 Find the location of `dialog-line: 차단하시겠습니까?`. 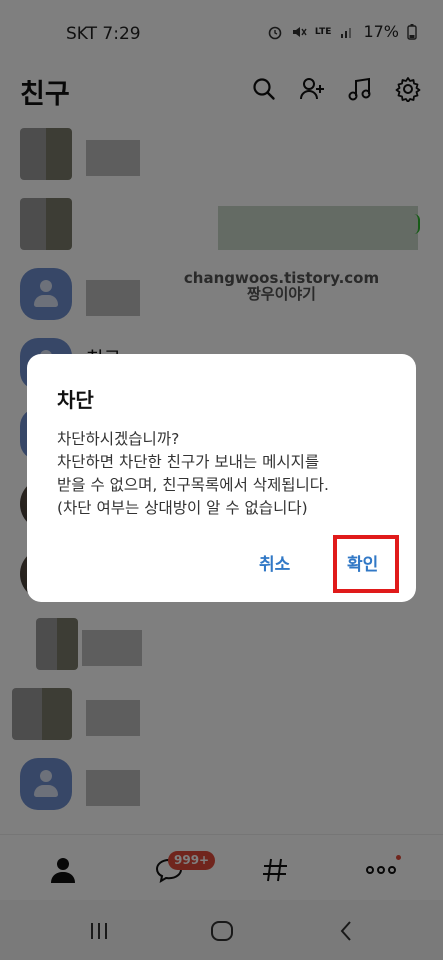

dialog-line: 차단하시겠습니까? is located at coordinates (118, 439).